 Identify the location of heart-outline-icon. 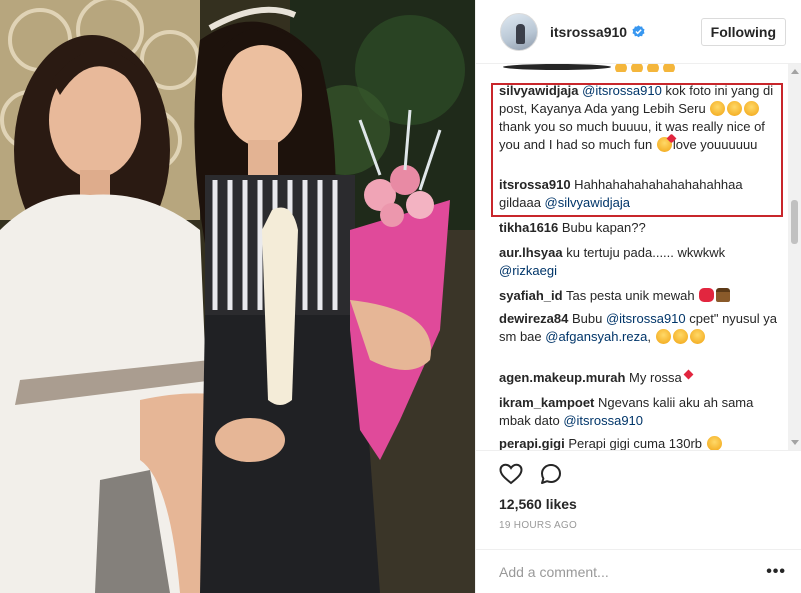
(511, 474).